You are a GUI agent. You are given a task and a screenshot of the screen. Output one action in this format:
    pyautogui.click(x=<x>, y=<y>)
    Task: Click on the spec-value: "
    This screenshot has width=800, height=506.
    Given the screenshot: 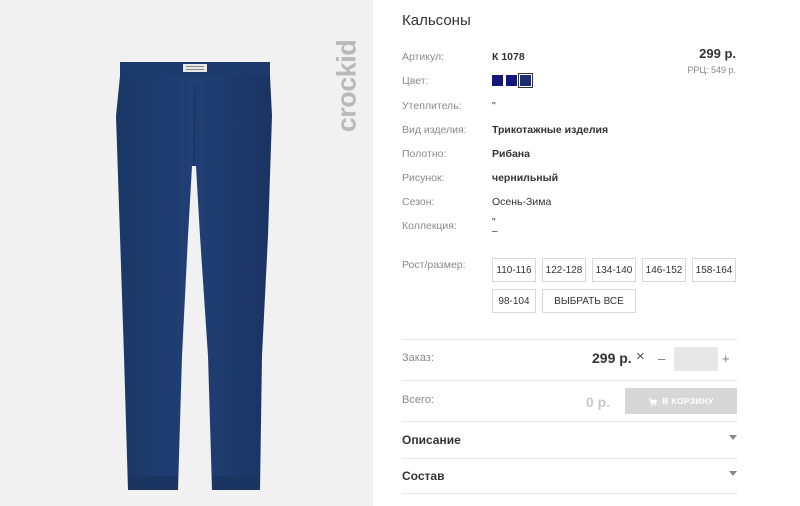 What is the action you would take?
    pyautogui.click(x=494, y=106)
    